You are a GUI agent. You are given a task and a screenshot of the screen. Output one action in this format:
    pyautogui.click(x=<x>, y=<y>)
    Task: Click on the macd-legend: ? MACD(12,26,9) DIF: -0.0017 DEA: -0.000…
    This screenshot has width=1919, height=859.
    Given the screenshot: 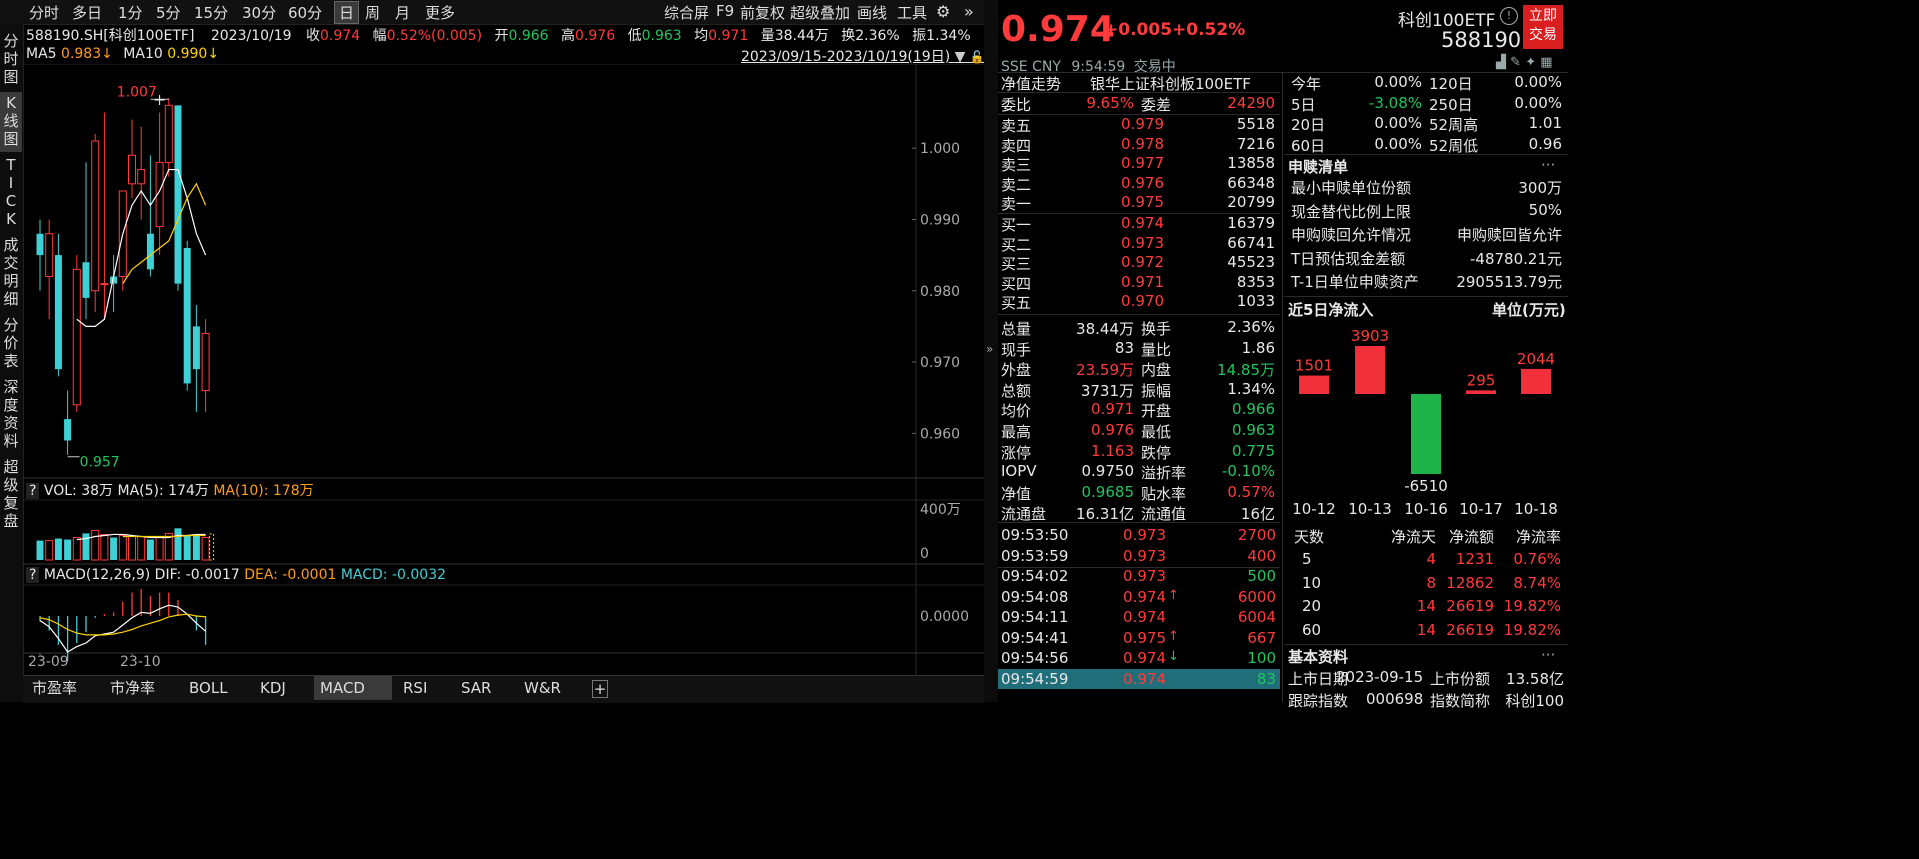 What is the action you would take?
    pyautogui.click(x=236, y=575)
    